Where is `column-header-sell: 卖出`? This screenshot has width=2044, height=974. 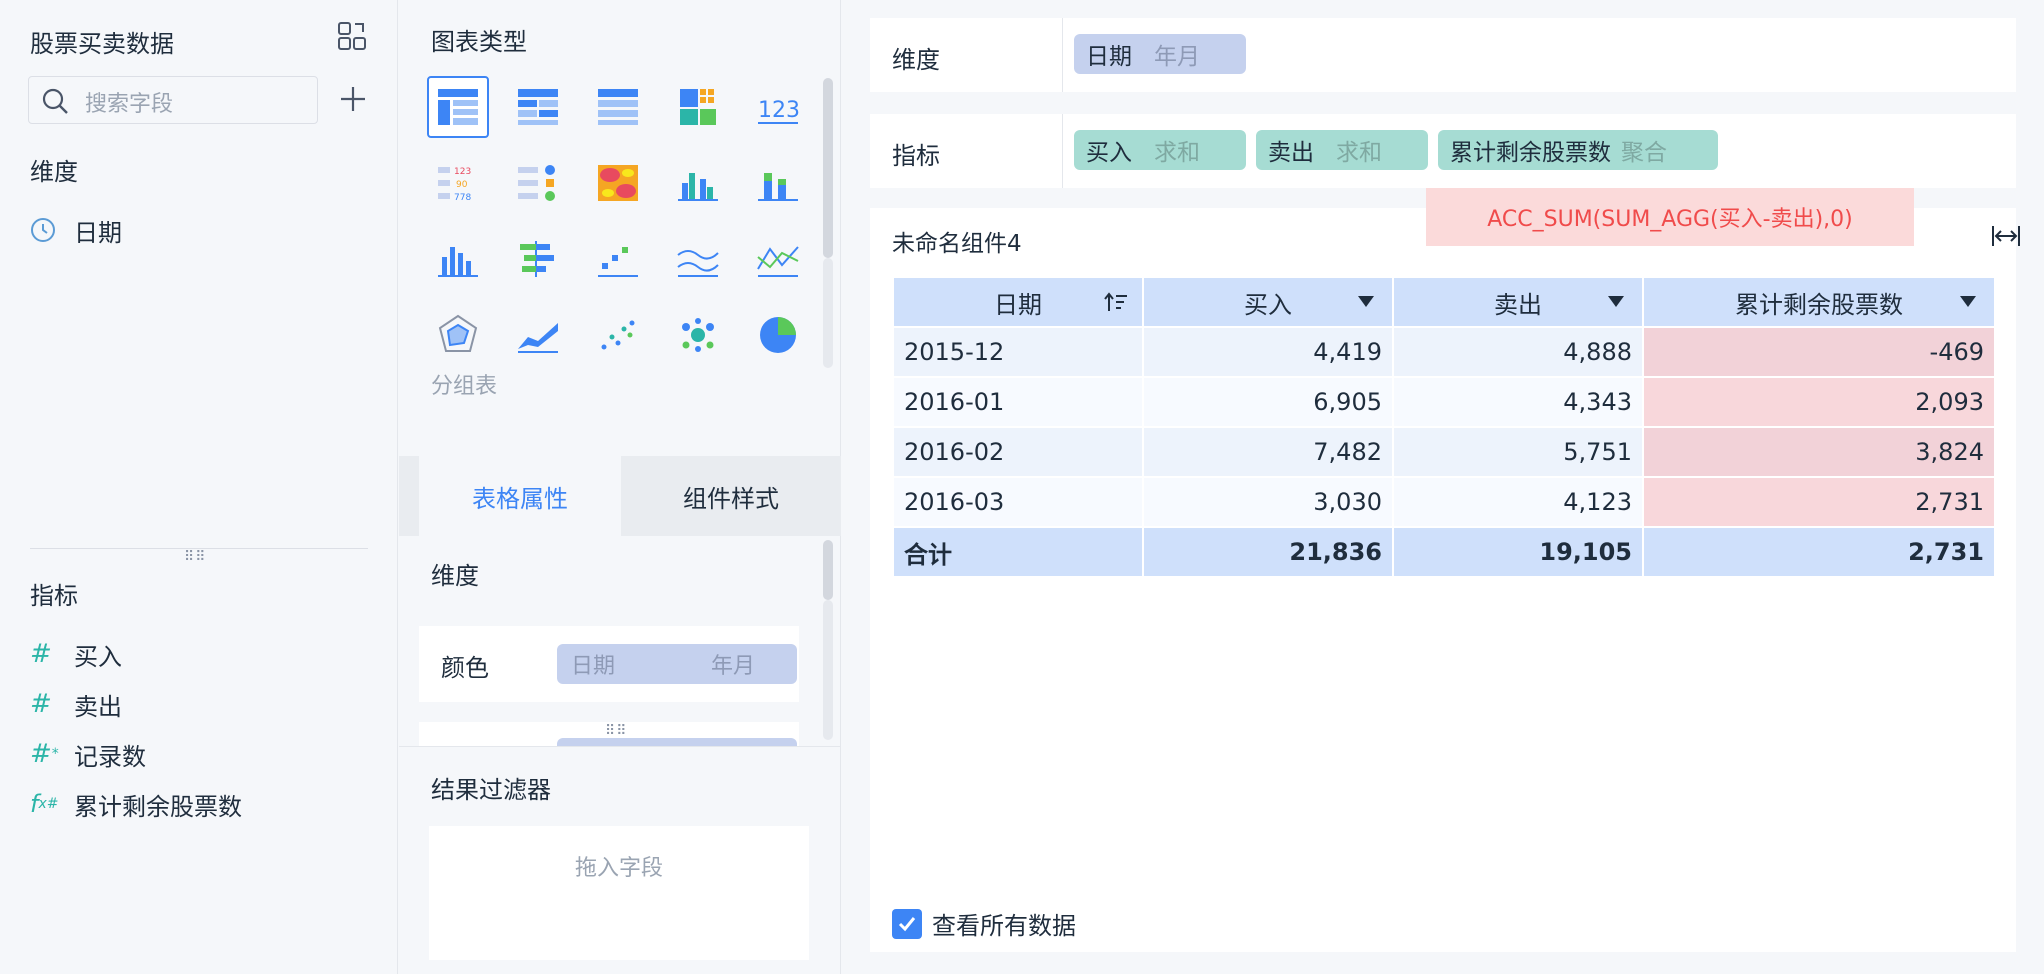 column-header-sell: 卖出 is located at coordinates (1518, 302).